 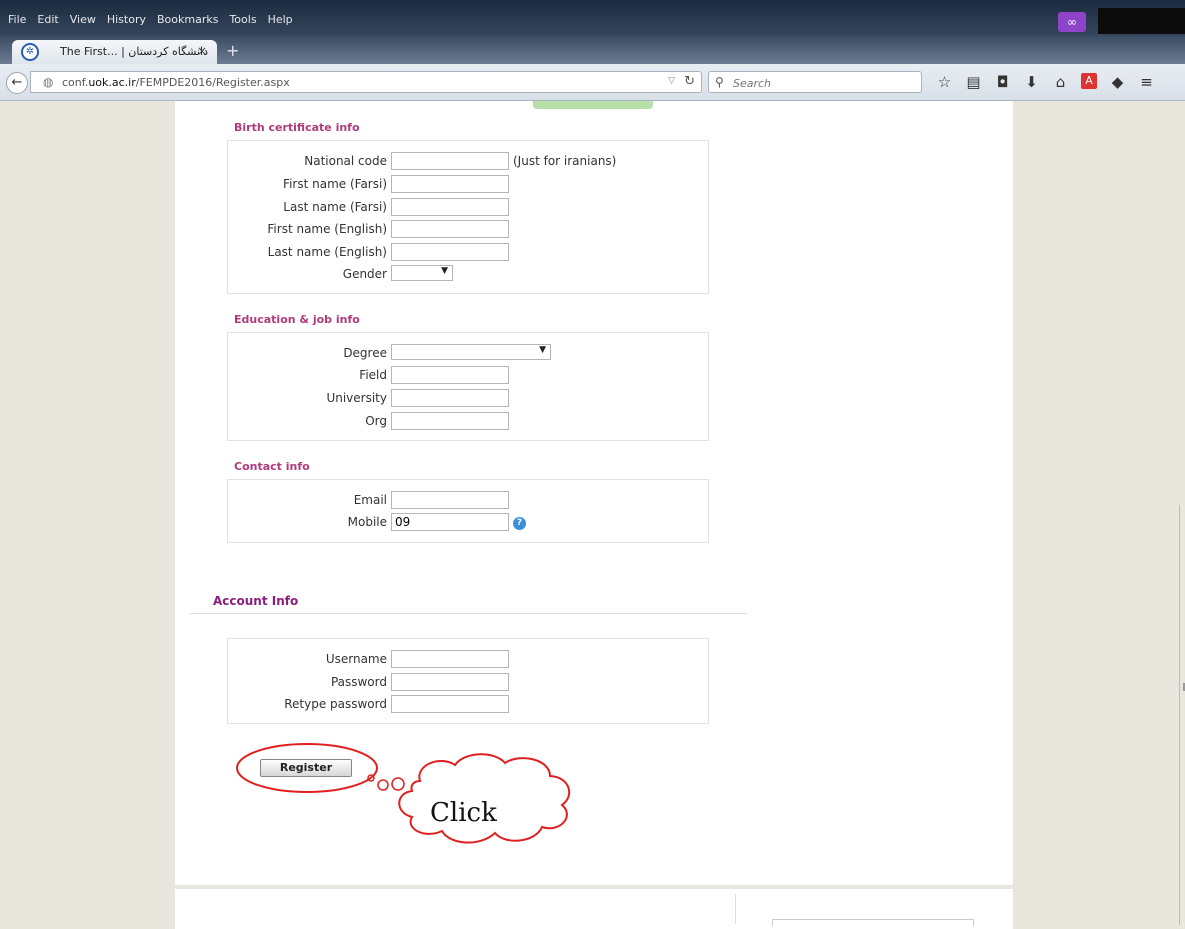 What do you see at coordinates (280, 19) in the screenshot?
I see `menu-help: Help` at bounding box center [280, 19].